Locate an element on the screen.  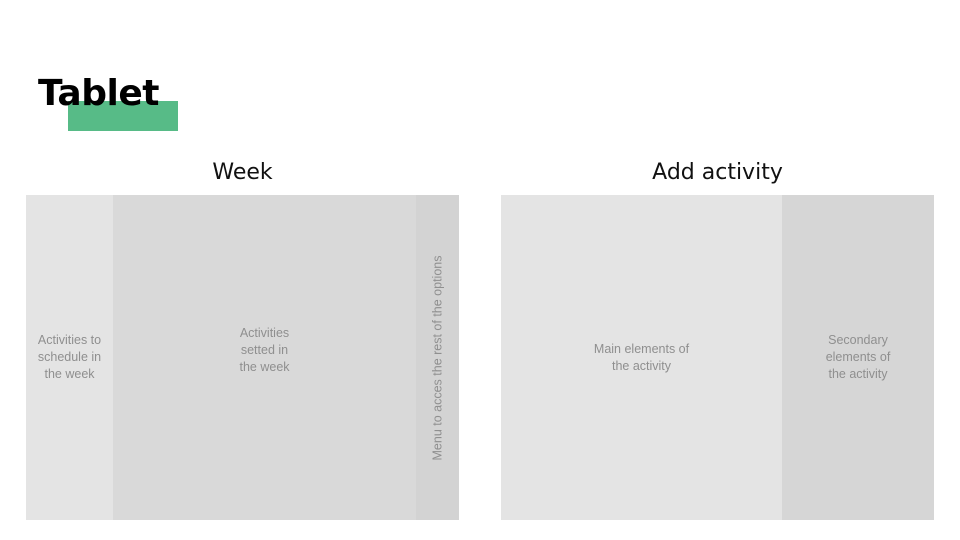
week-schedule-block: Activities to schedule in the week is located at coordinates (69, 357).